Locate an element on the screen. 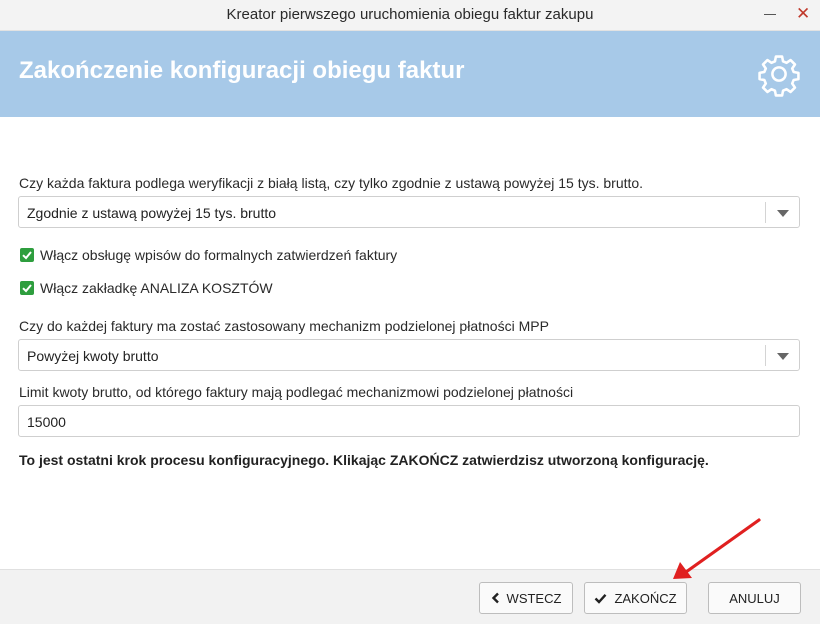 The height and width of the screenshot is (624, 820). back-button: WSTECZ is located at coordinates (526, 598).